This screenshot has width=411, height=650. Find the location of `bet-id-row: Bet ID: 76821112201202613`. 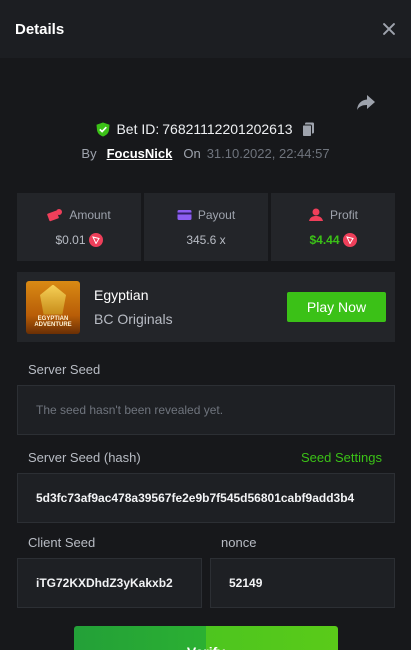

bet-id-row: Bet ID: 76821112201202613 is located at coordinates (205, 129).